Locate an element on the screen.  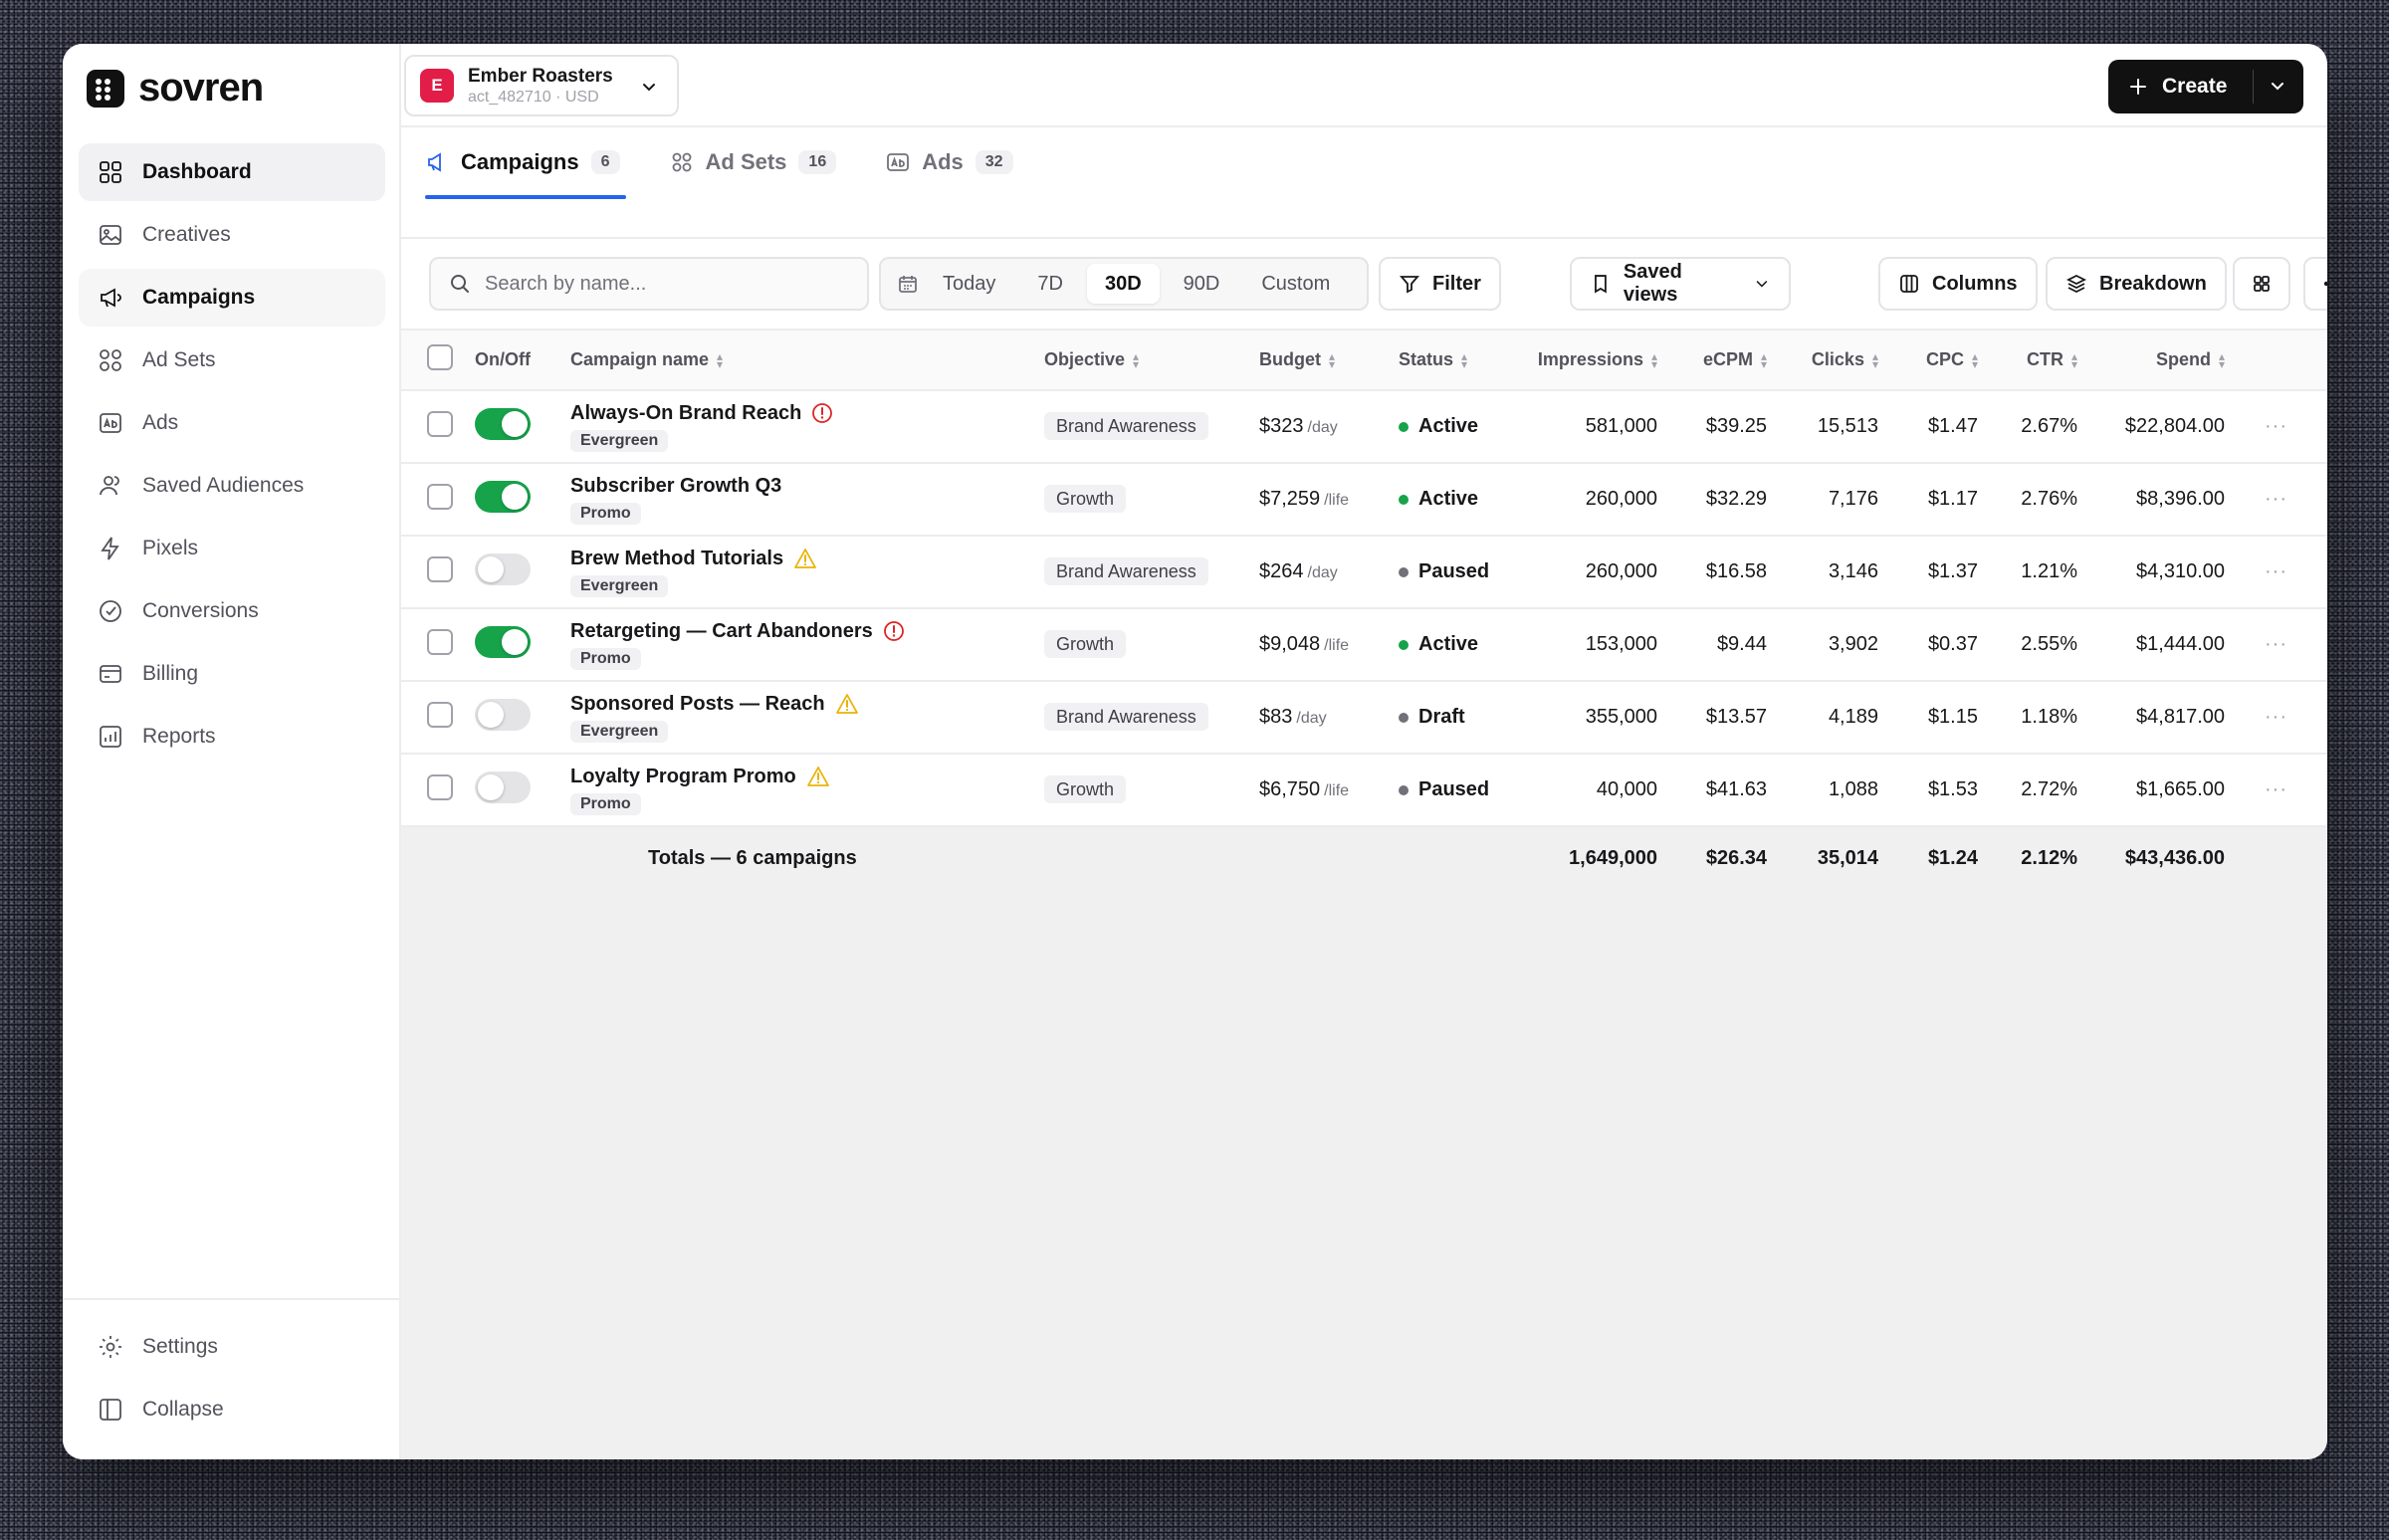
sidebar-item-ads: Ads is located at coordinates (232, 423).